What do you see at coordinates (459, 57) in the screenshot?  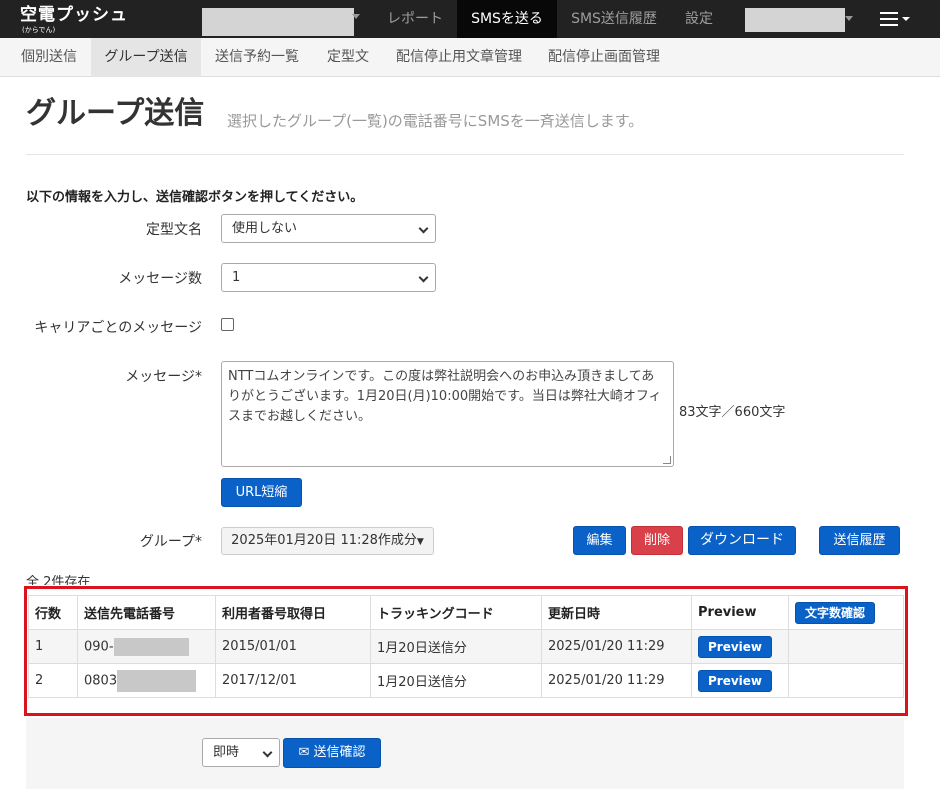 I see `subnav-stop-text-manage: 配信停止用文章管理` at bounding box center [459, 57].